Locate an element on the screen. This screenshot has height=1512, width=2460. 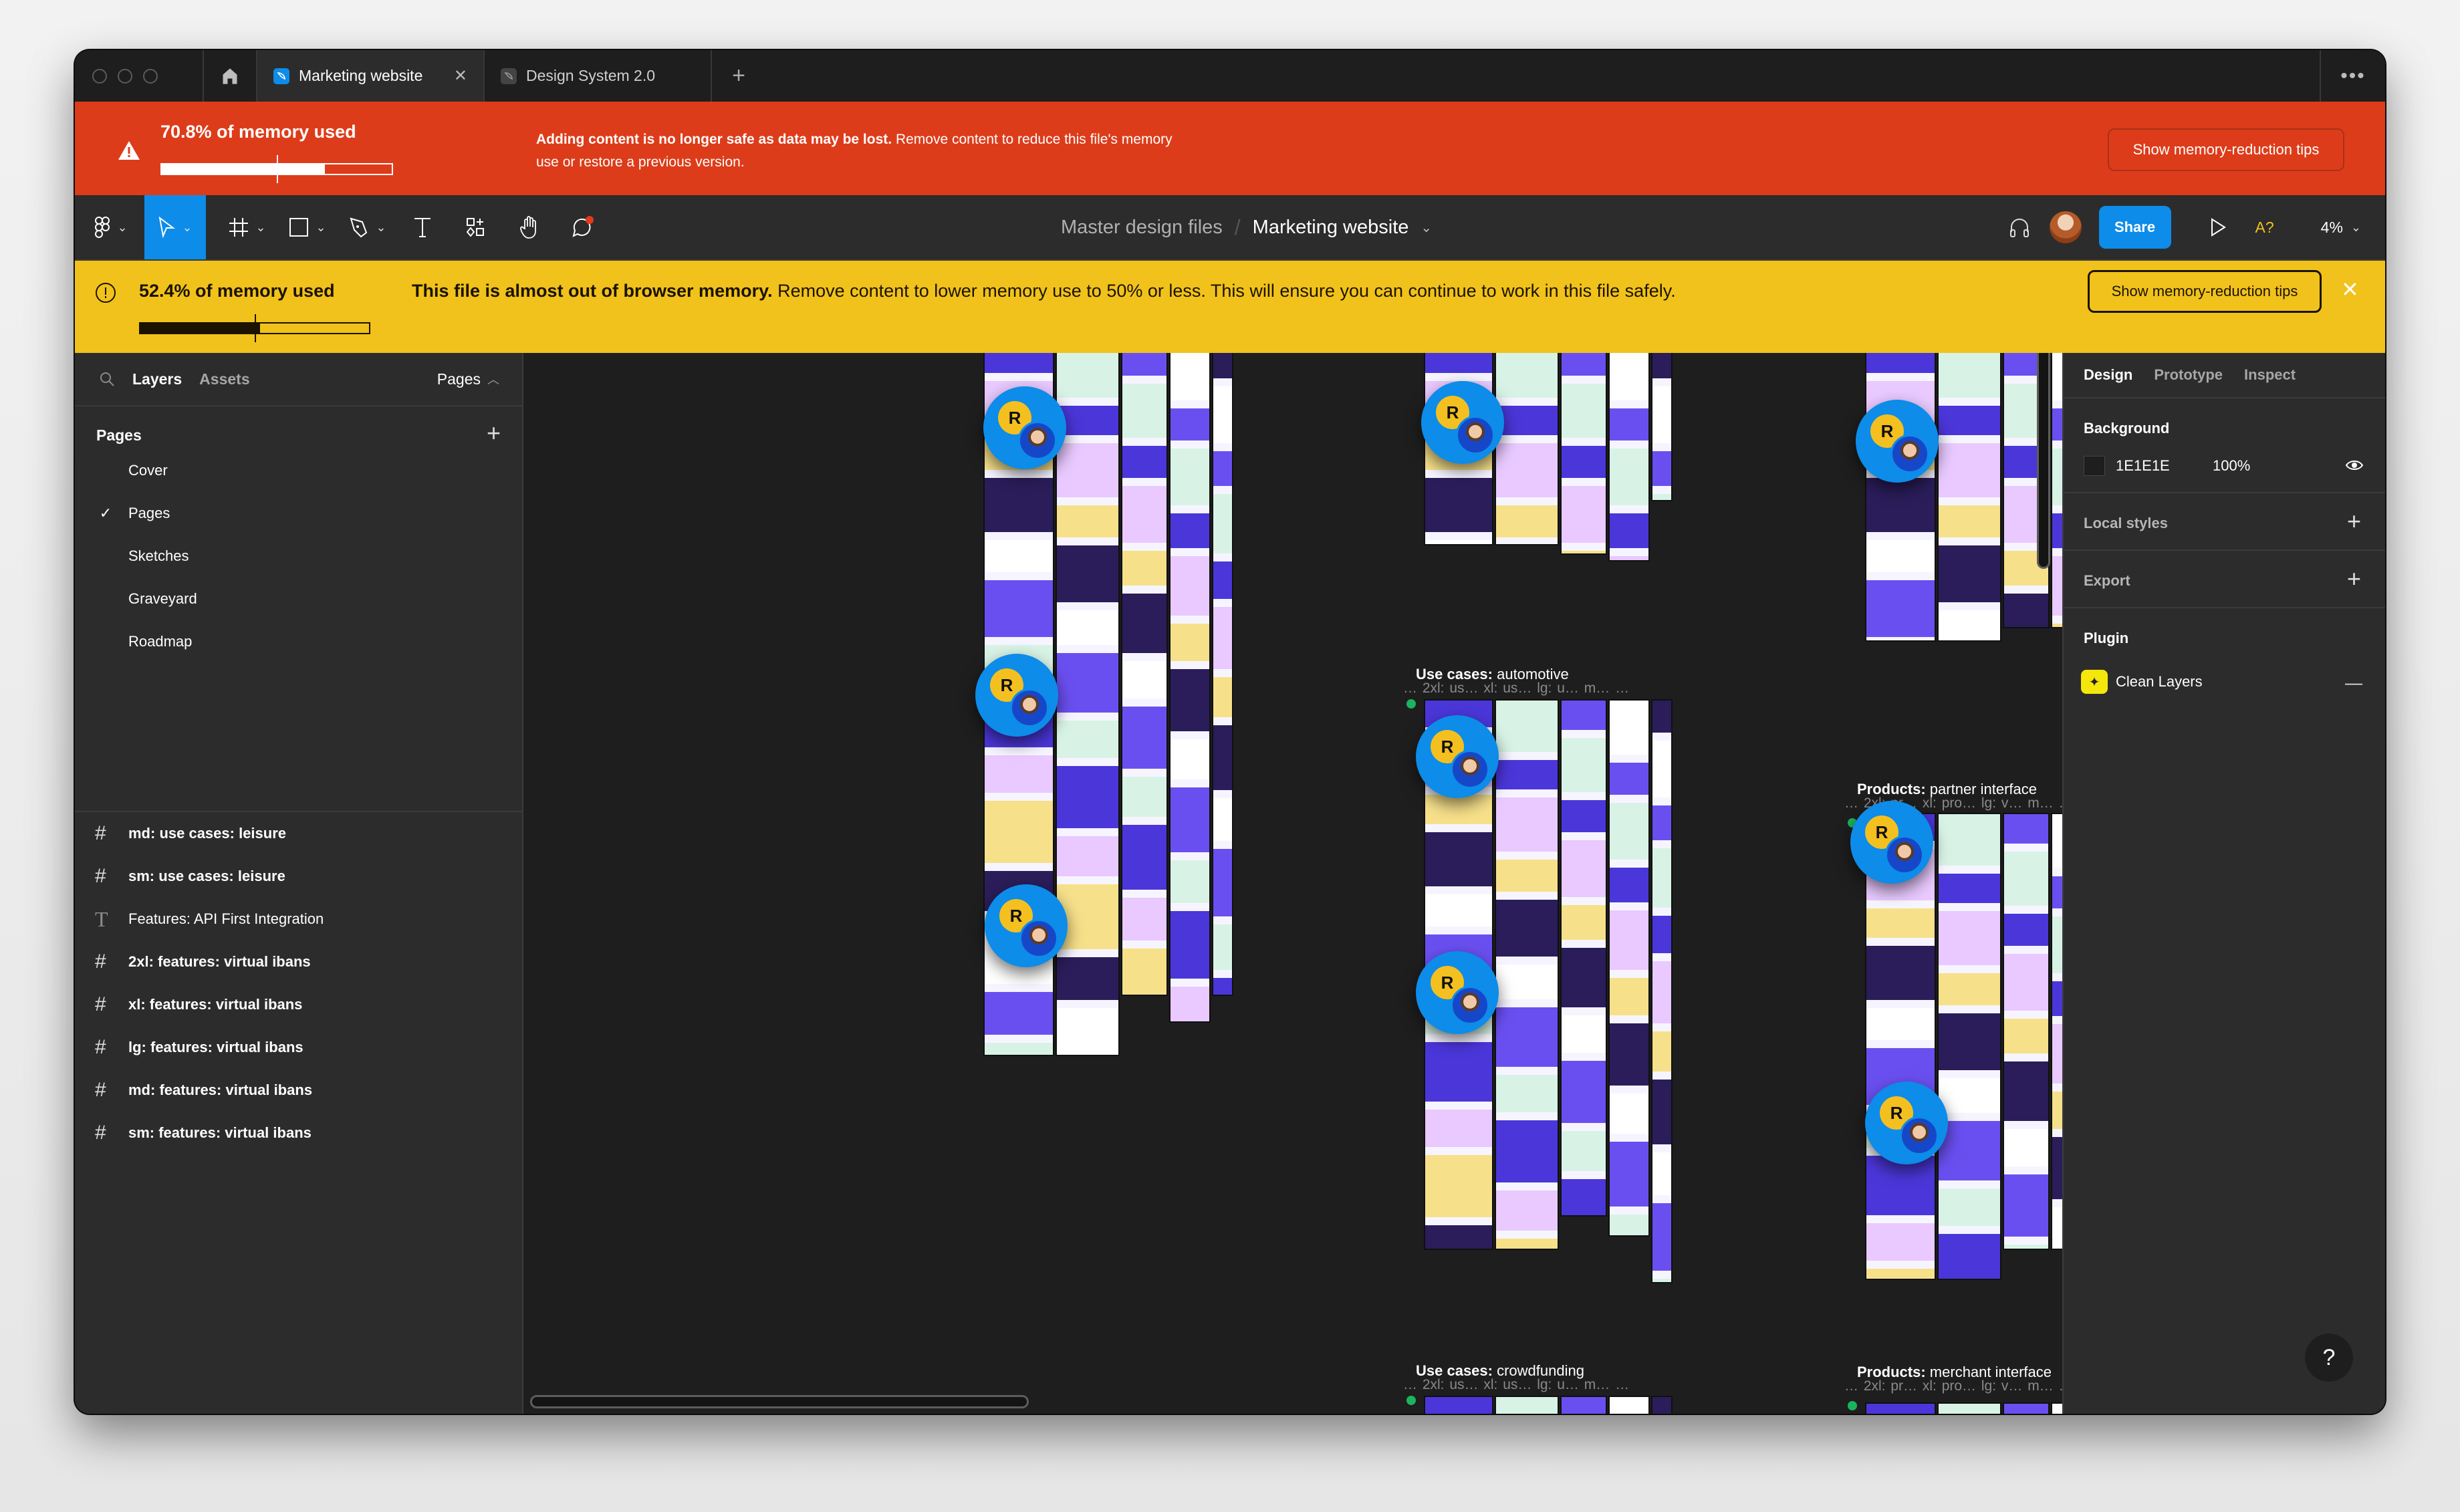
page-item-cover: Cover is located at coordinates (298, 470).